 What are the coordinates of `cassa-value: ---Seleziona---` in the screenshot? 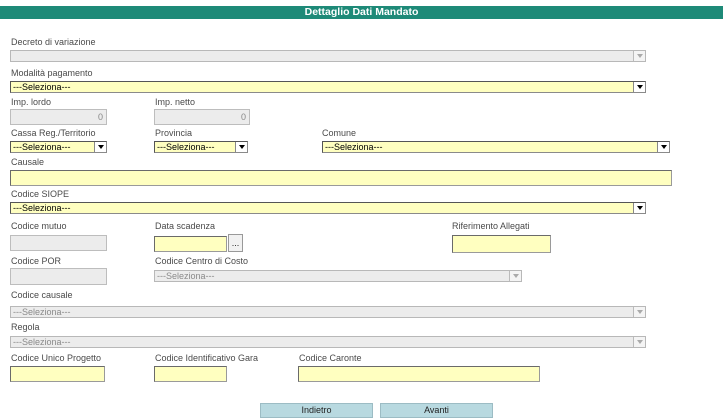 It's located at (42, 147).